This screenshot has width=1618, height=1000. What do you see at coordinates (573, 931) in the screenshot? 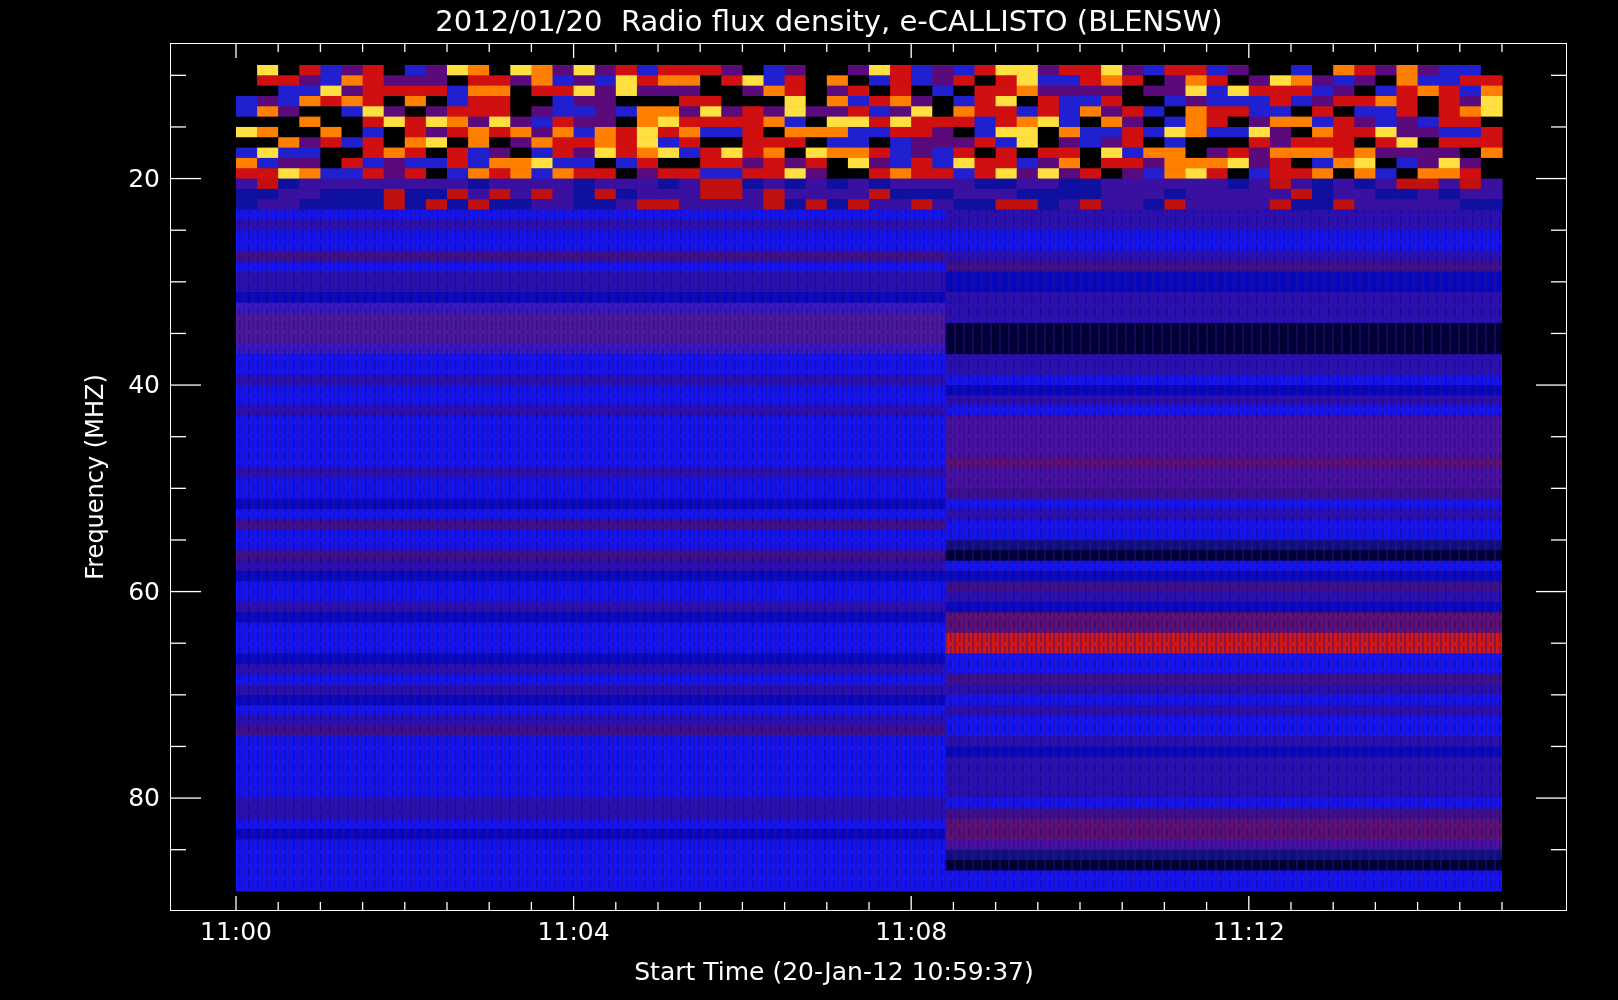
I see `x-tick-label: 11:04` at bounding box center [573, 931].